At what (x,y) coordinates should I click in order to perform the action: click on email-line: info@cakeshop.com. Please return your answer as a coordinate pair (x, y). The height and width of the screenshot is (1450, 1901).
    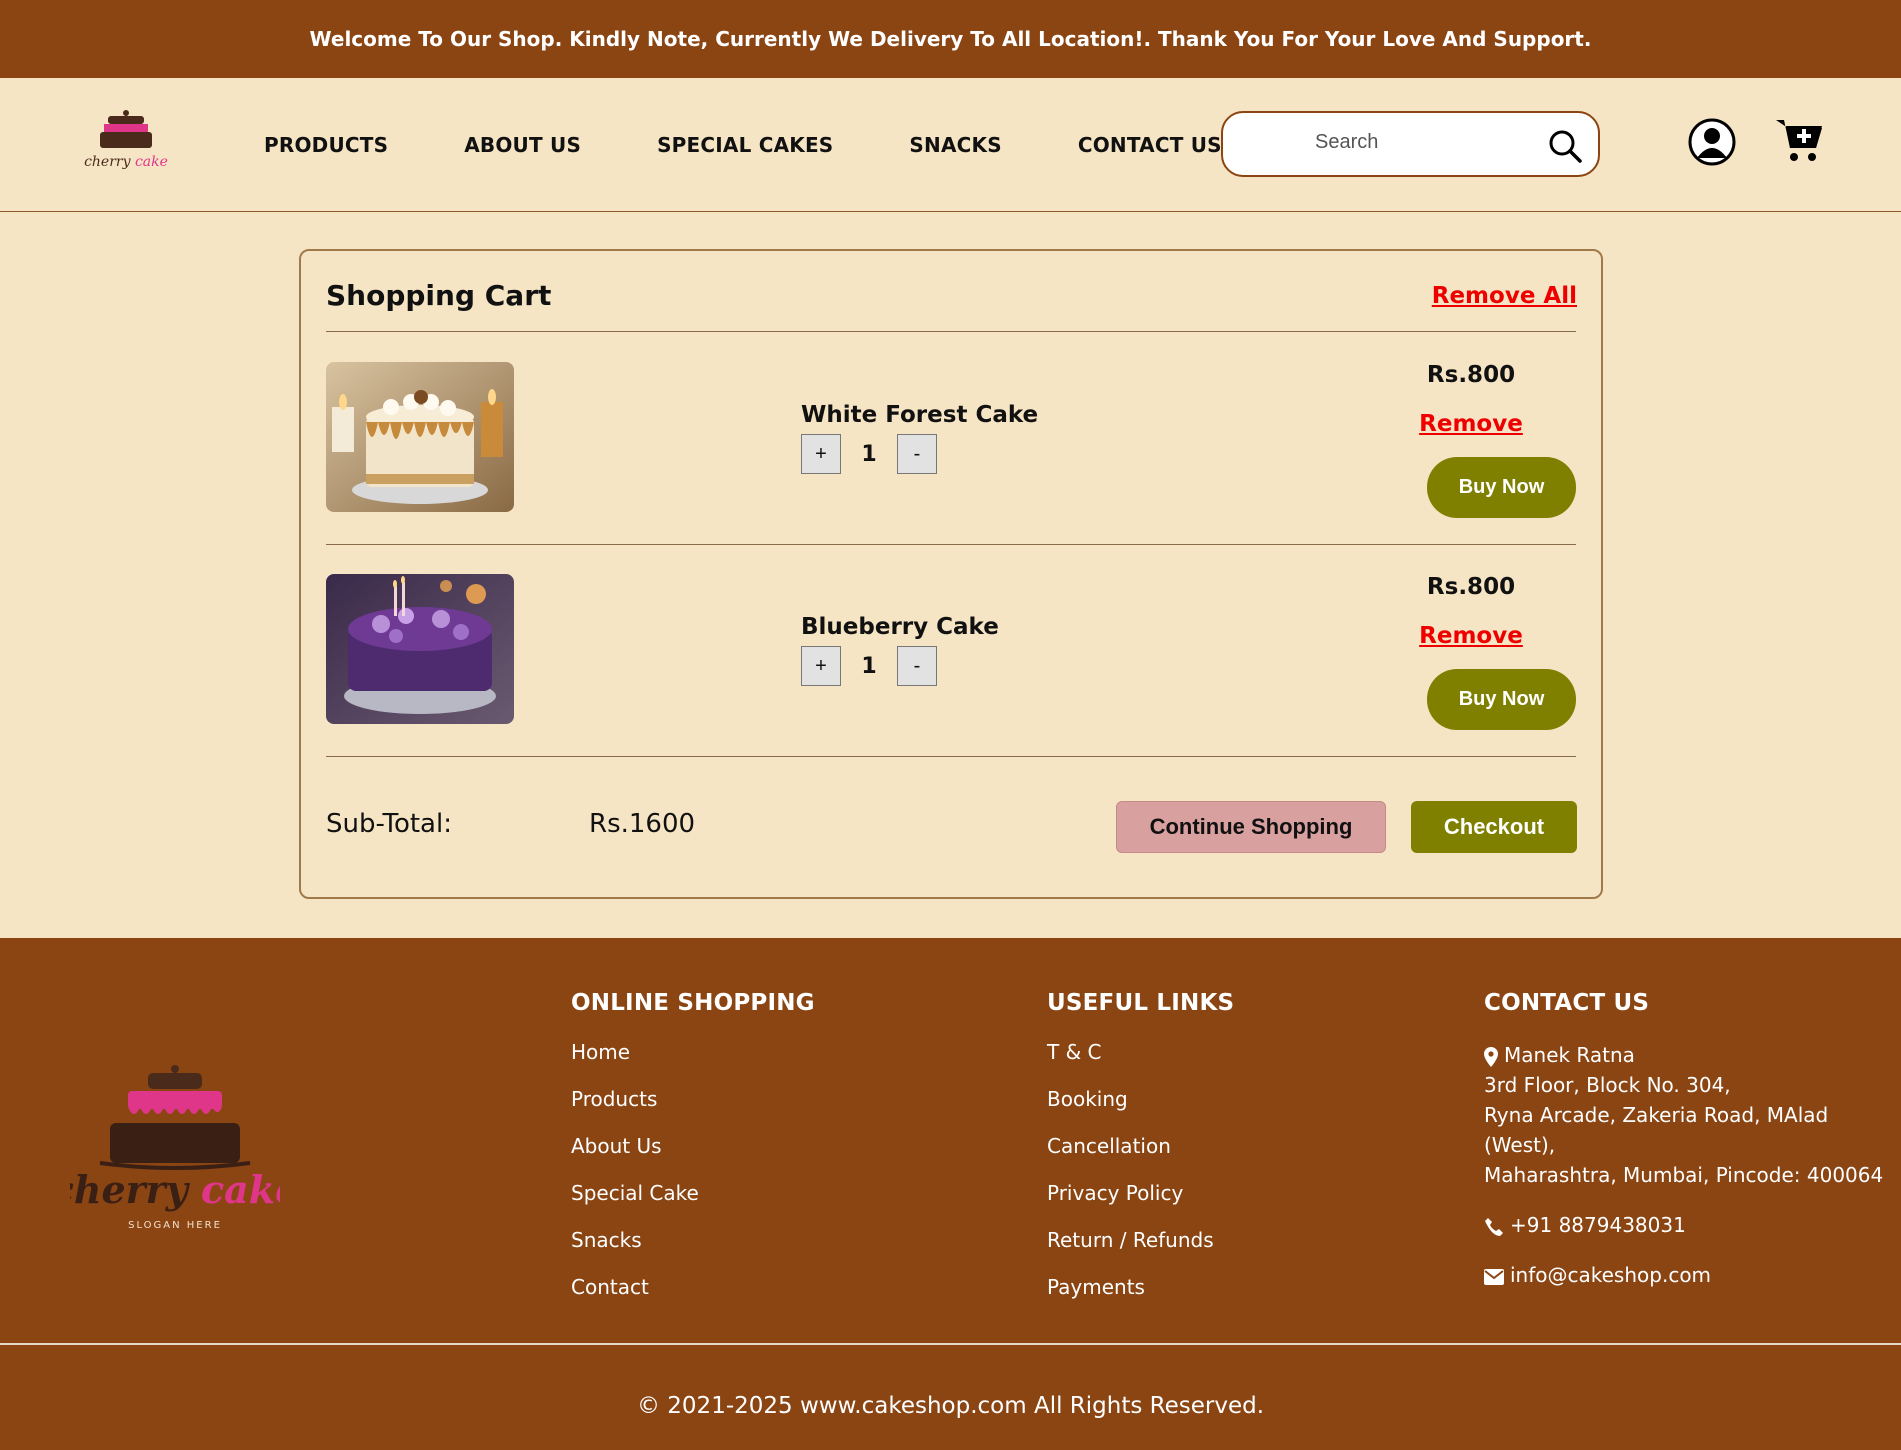
    Looking at the image, I should click on (1692, 1275).